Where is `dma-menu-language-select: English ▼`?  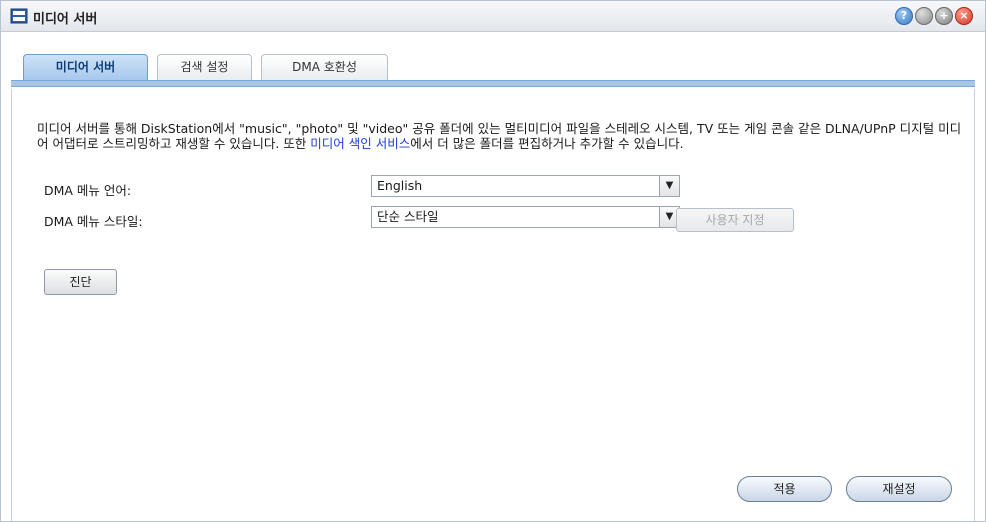
dma-menu-language-select: English ▼ is located at coordinates (525, 186).